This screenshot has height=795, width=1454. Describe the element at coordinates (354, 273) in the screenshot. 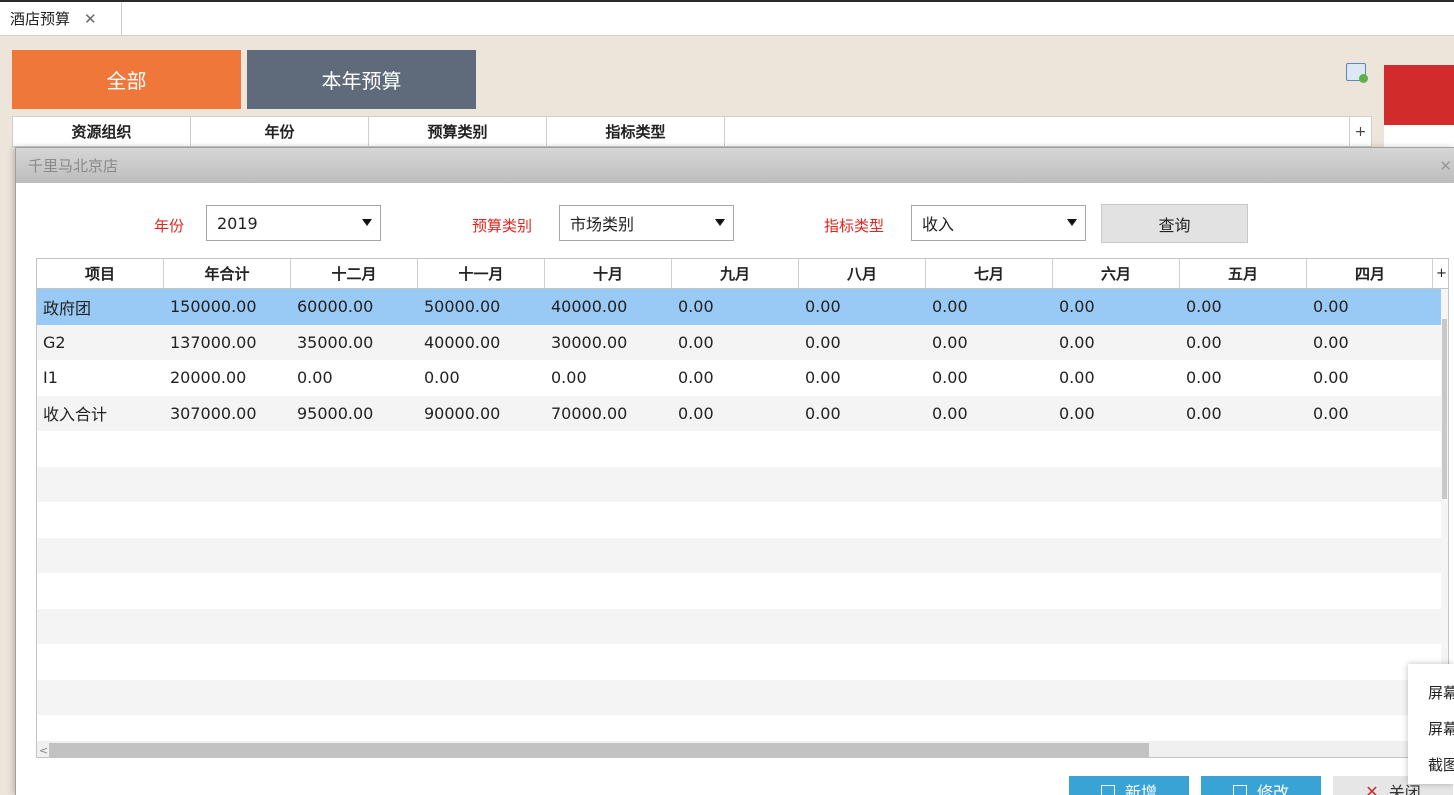

I see `grid-header-dec: 十二月` at that location.